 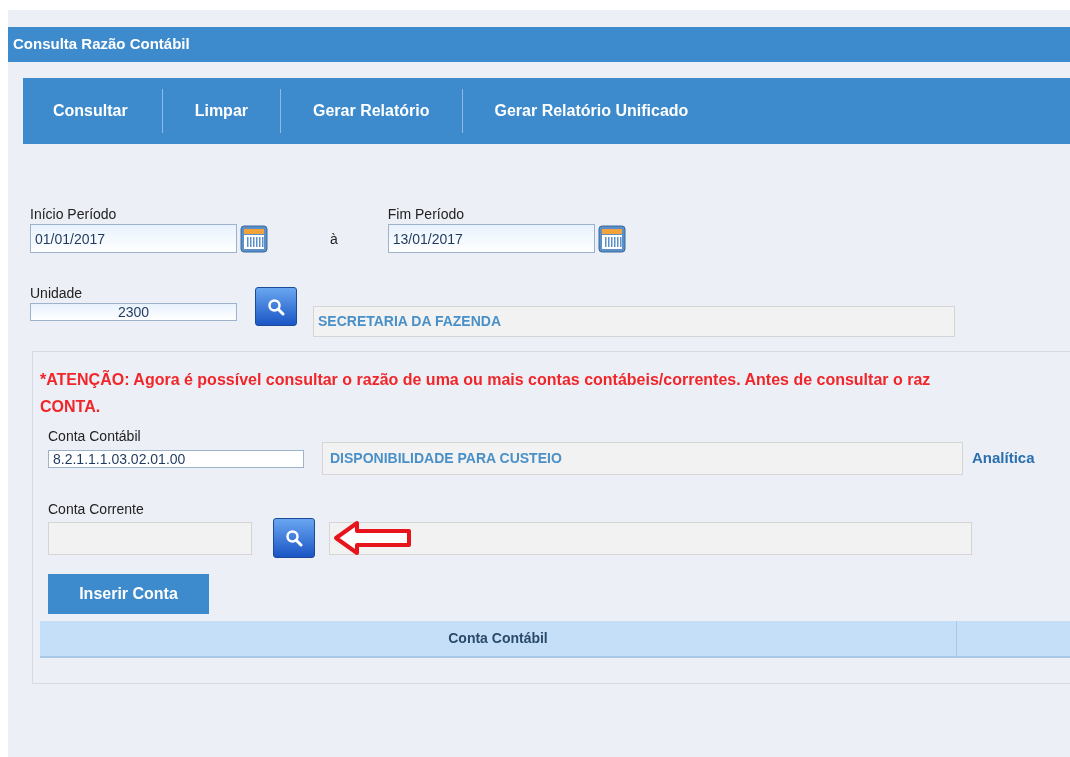 What do you see at coordinates (591, 111) in the screenshot?
I see `toolbar-button: Gerar Relatório Unificado` at bounding box center [591, 111].